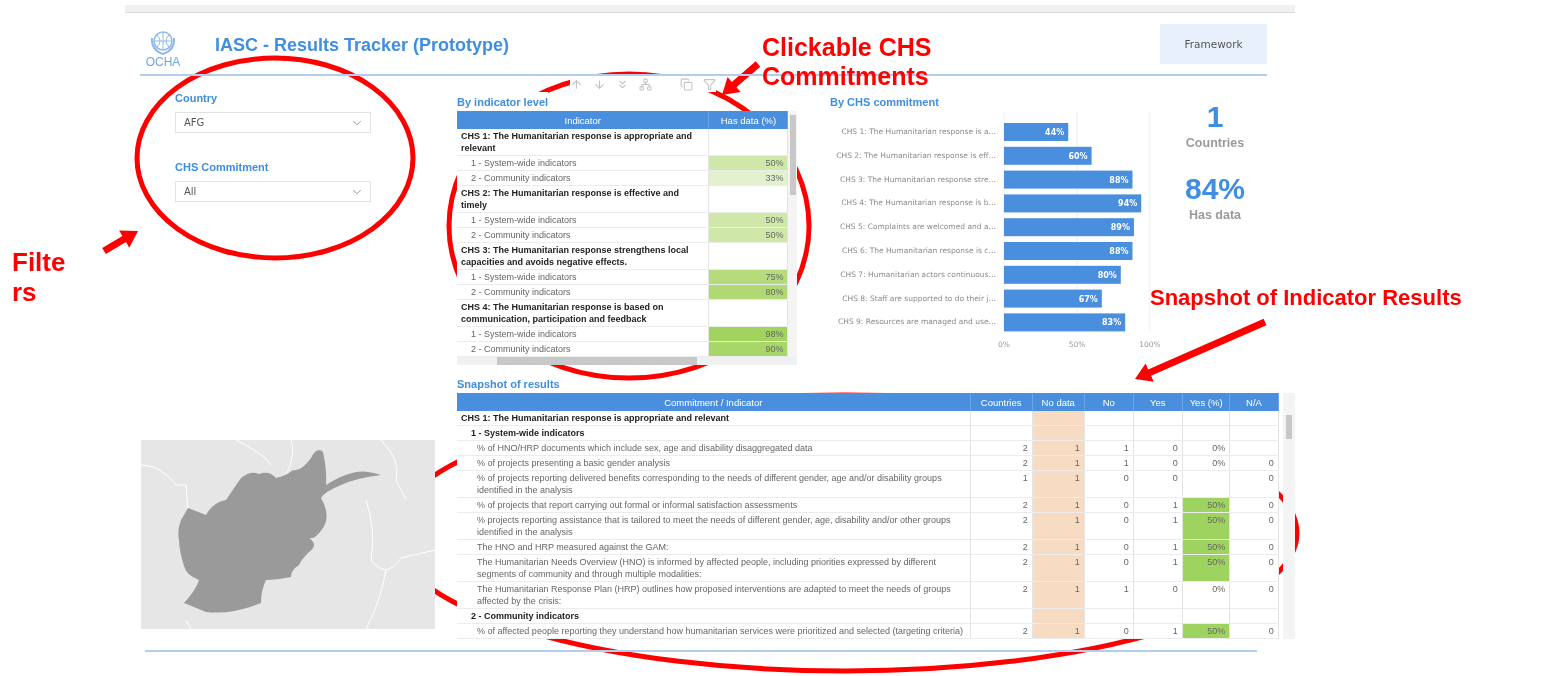 This screenshot has width=1568, height=676. I want to click on annotation-text: Filters, so click(39, 278).